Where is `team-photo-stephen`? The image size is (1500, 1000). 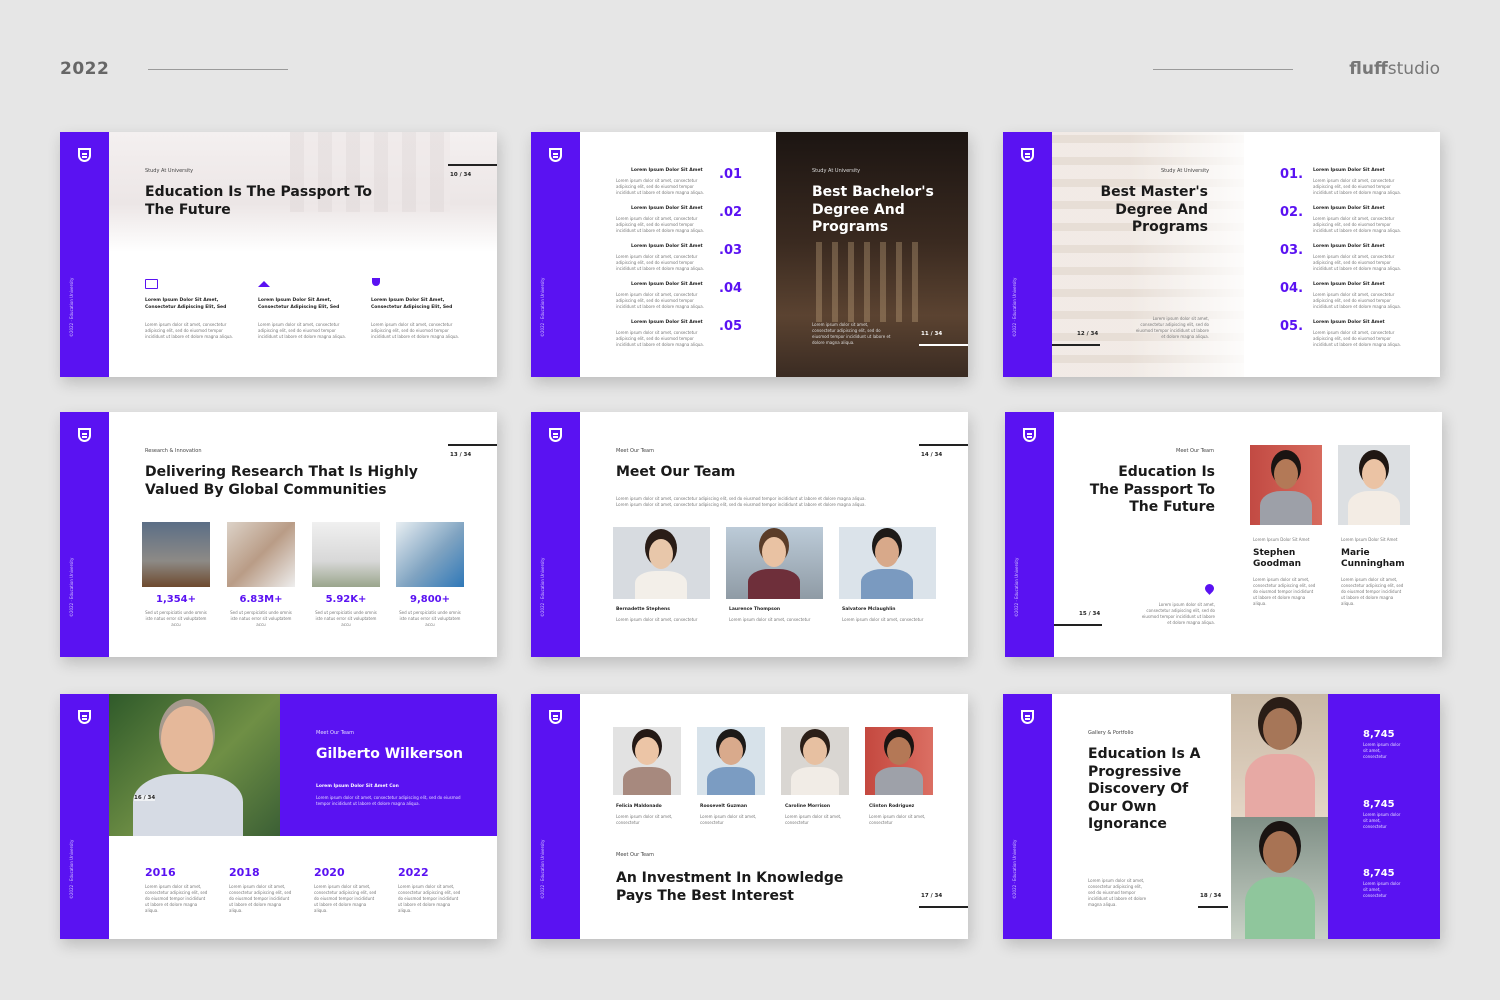
team-photo-stephen is located at coordinates (1286, 485).